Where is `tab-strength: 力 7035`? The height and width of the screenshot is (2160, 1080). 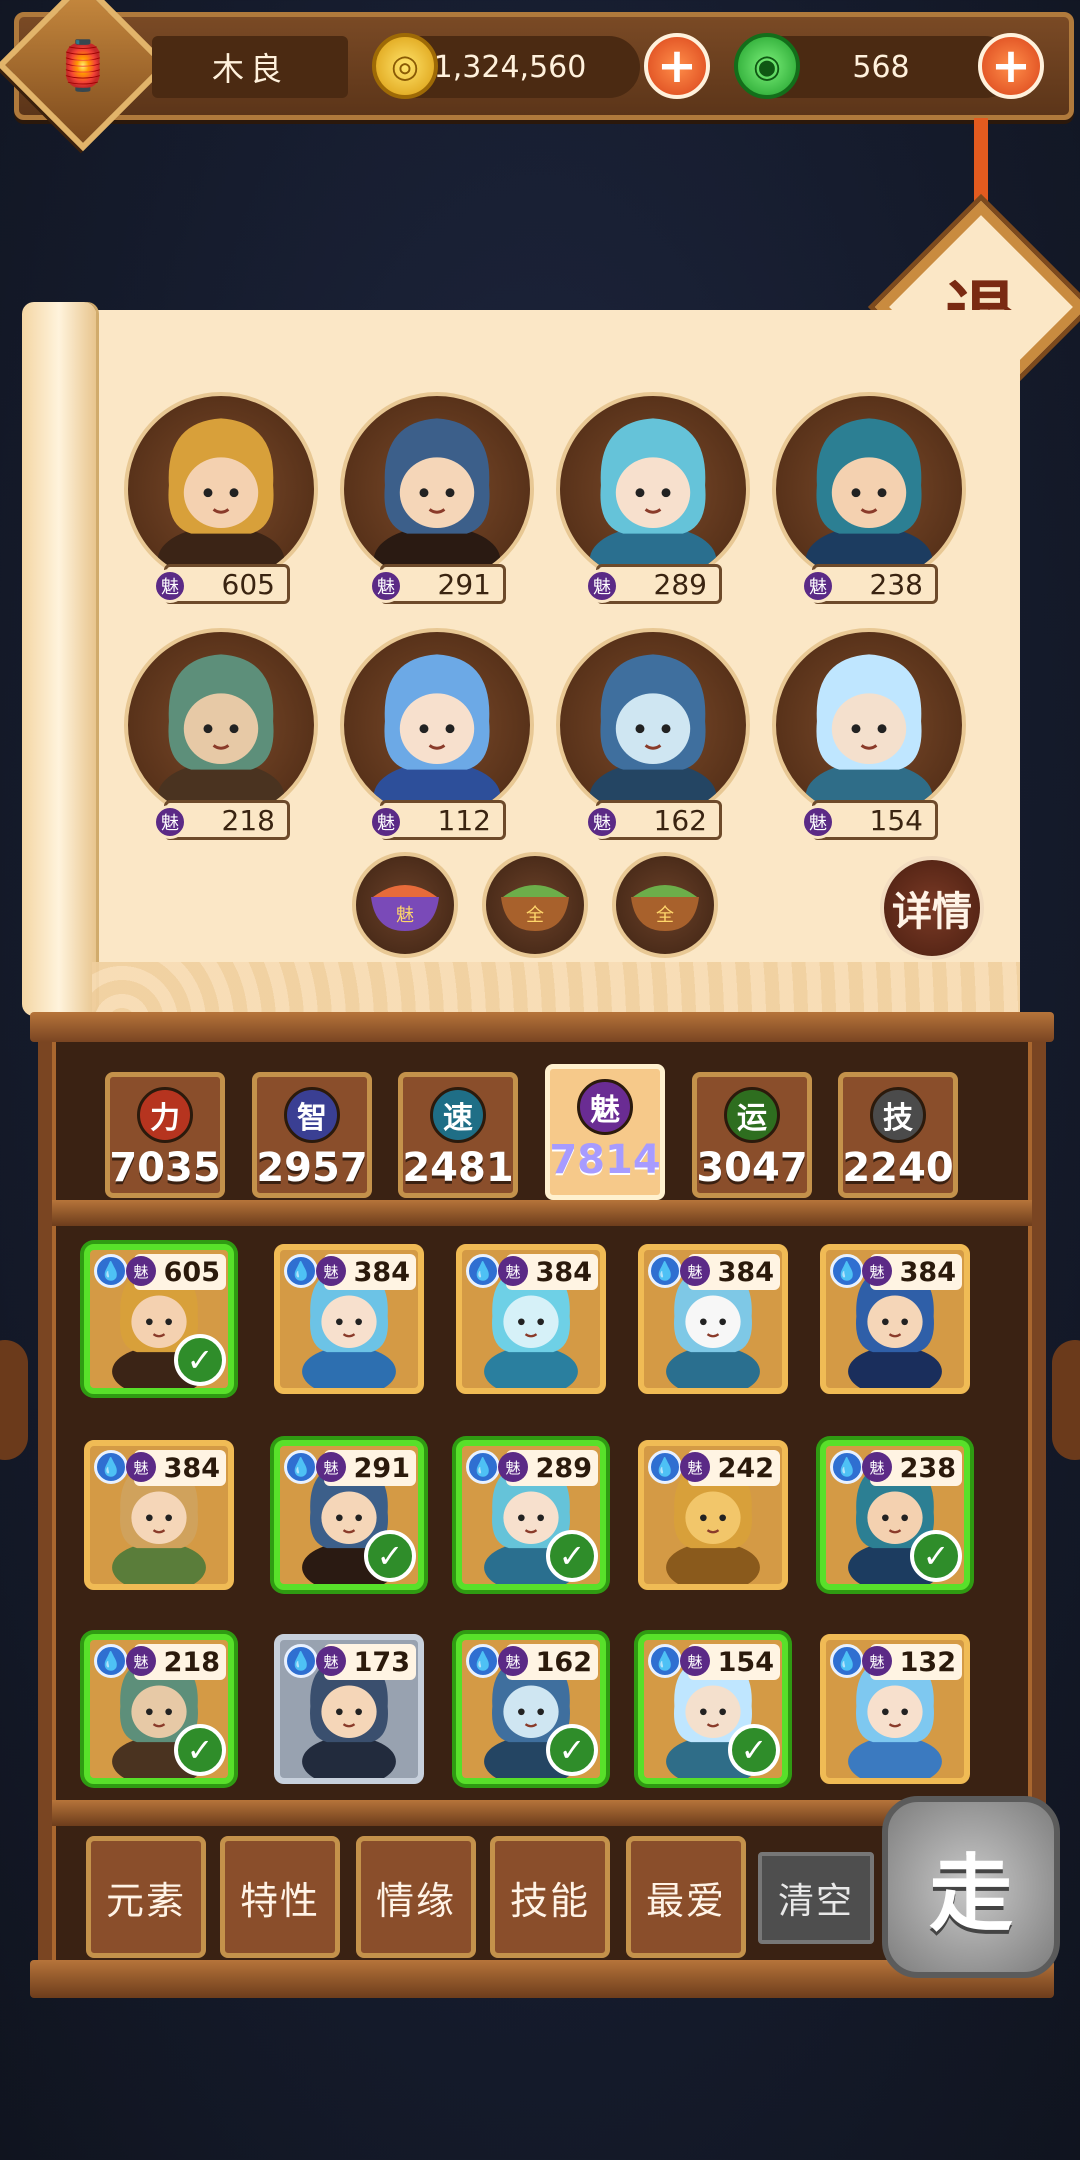
tab-strength: 力 7035 is located at coordinates (165, 1135).